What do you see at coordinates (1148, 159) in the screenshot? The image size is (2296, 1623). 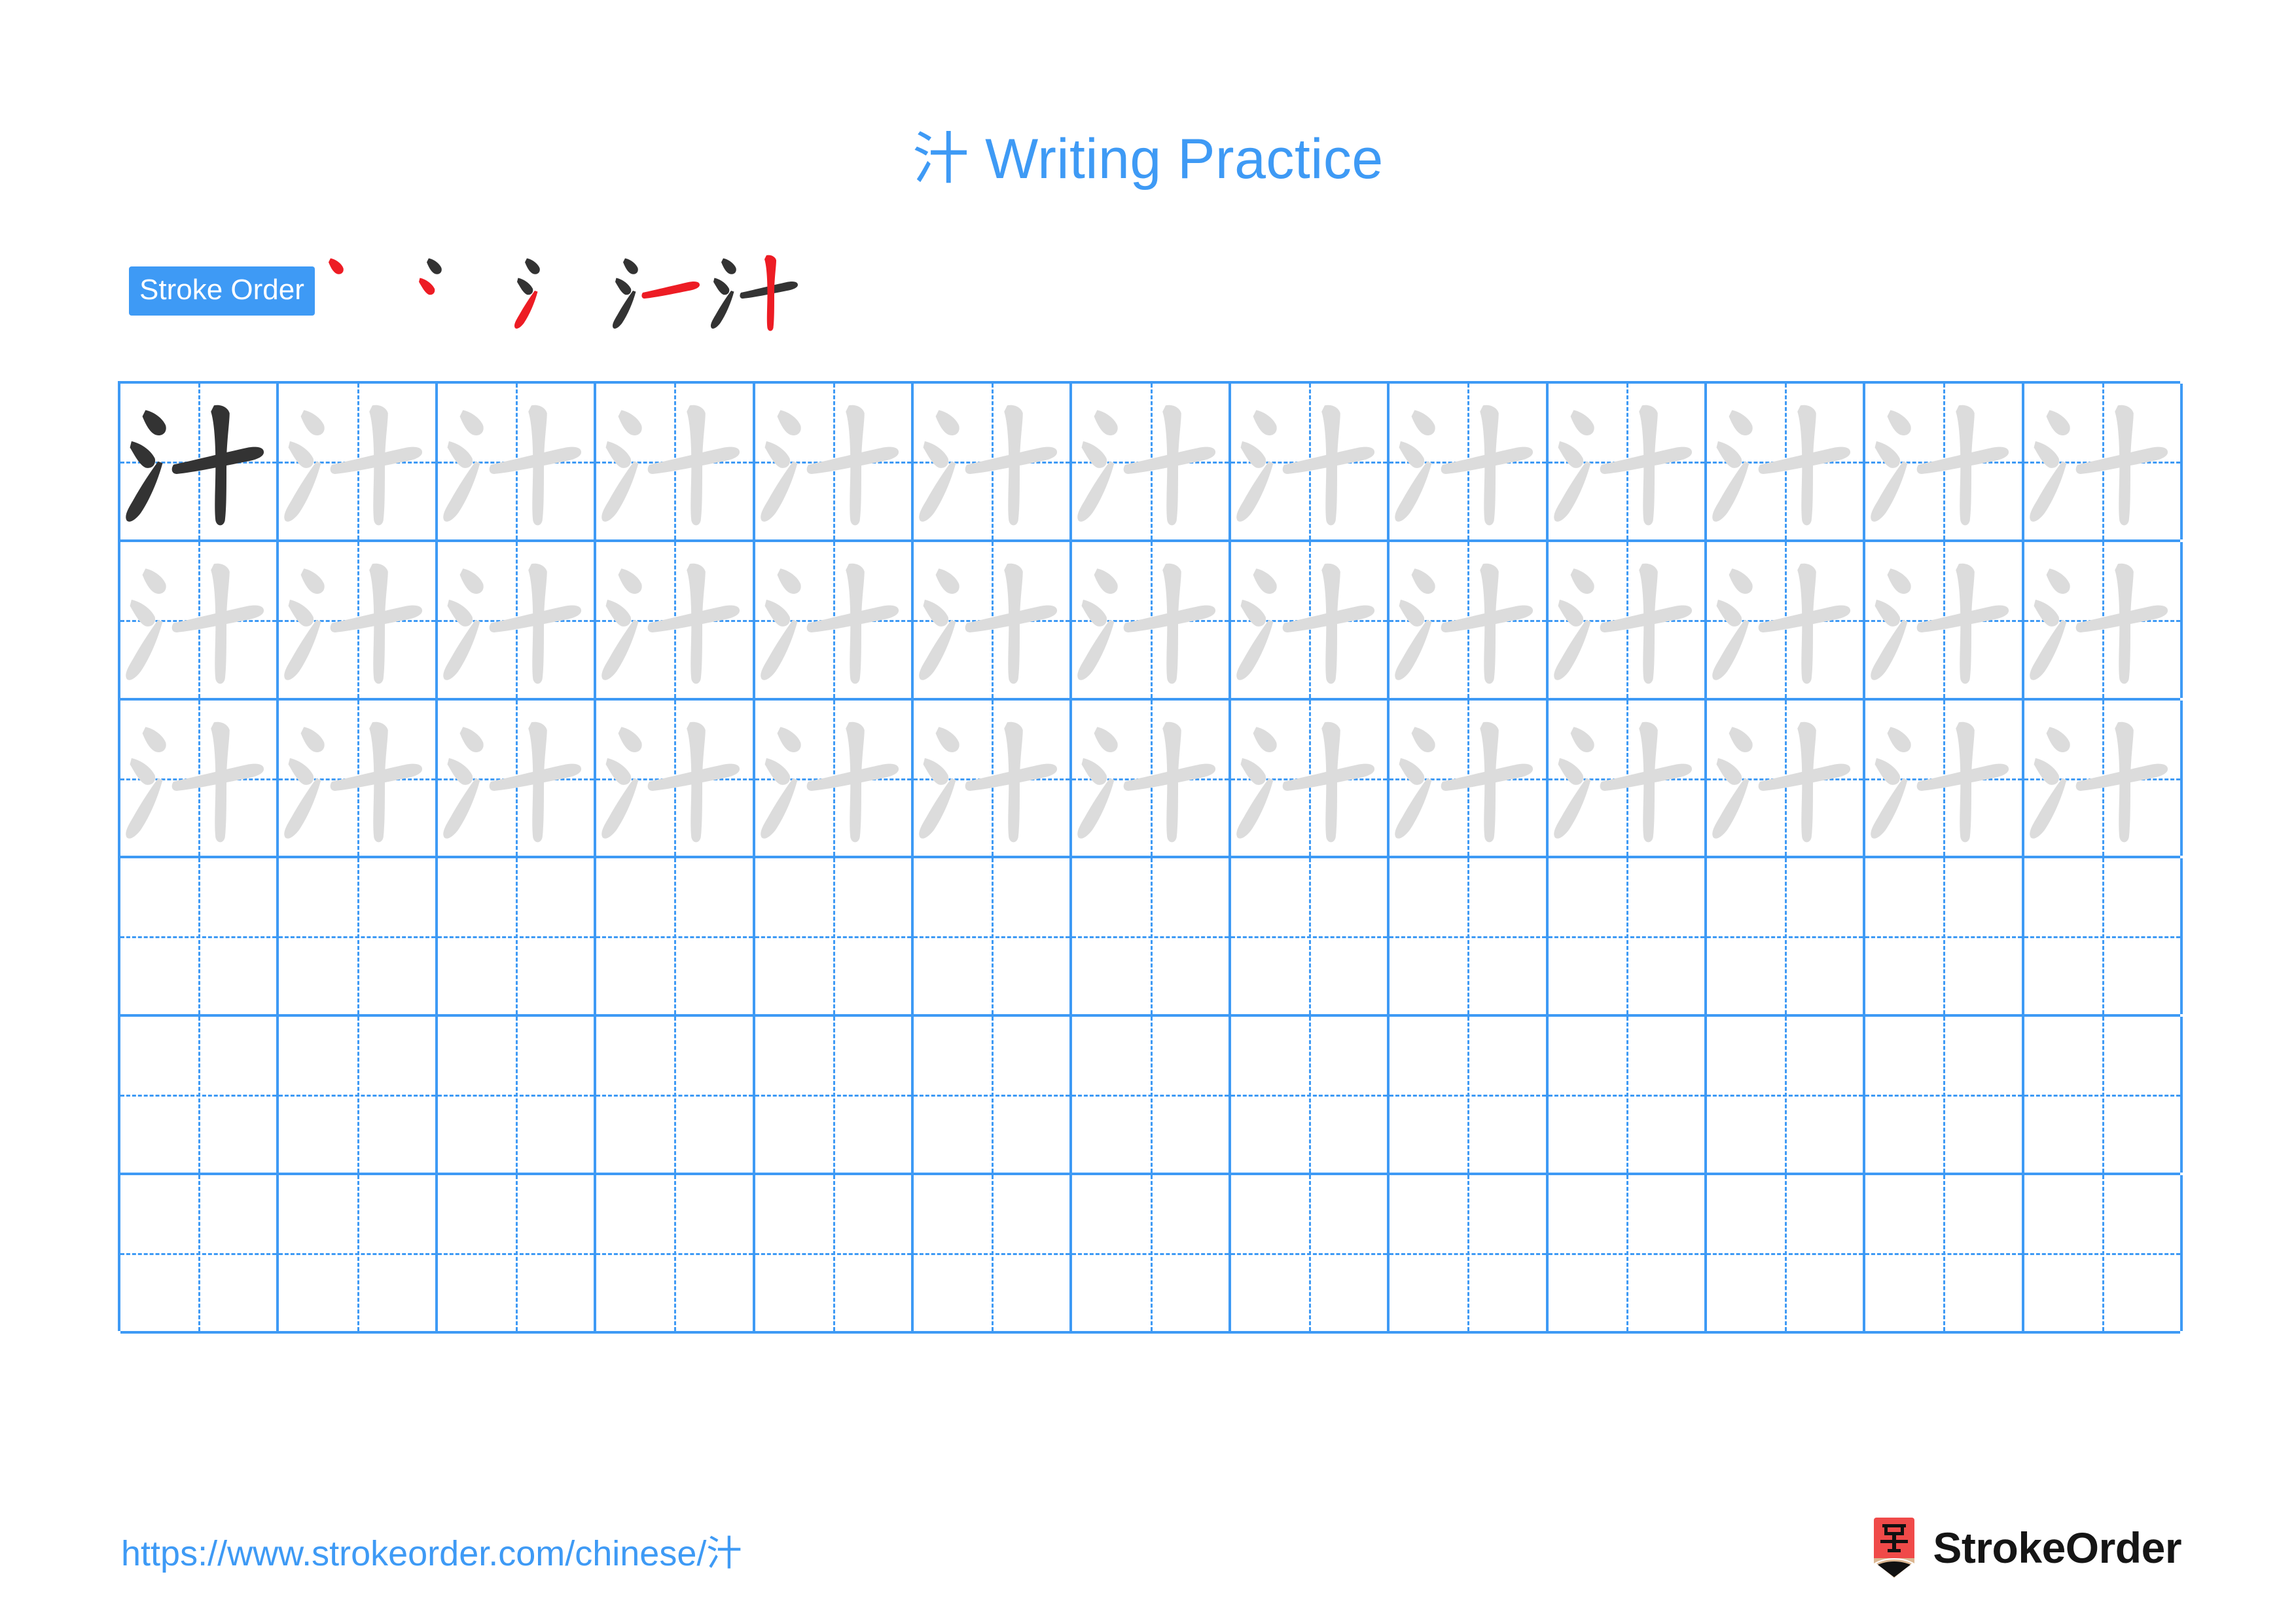 I see `page-title: 汁 Writing Practice` at bounding box center [1148, 159].